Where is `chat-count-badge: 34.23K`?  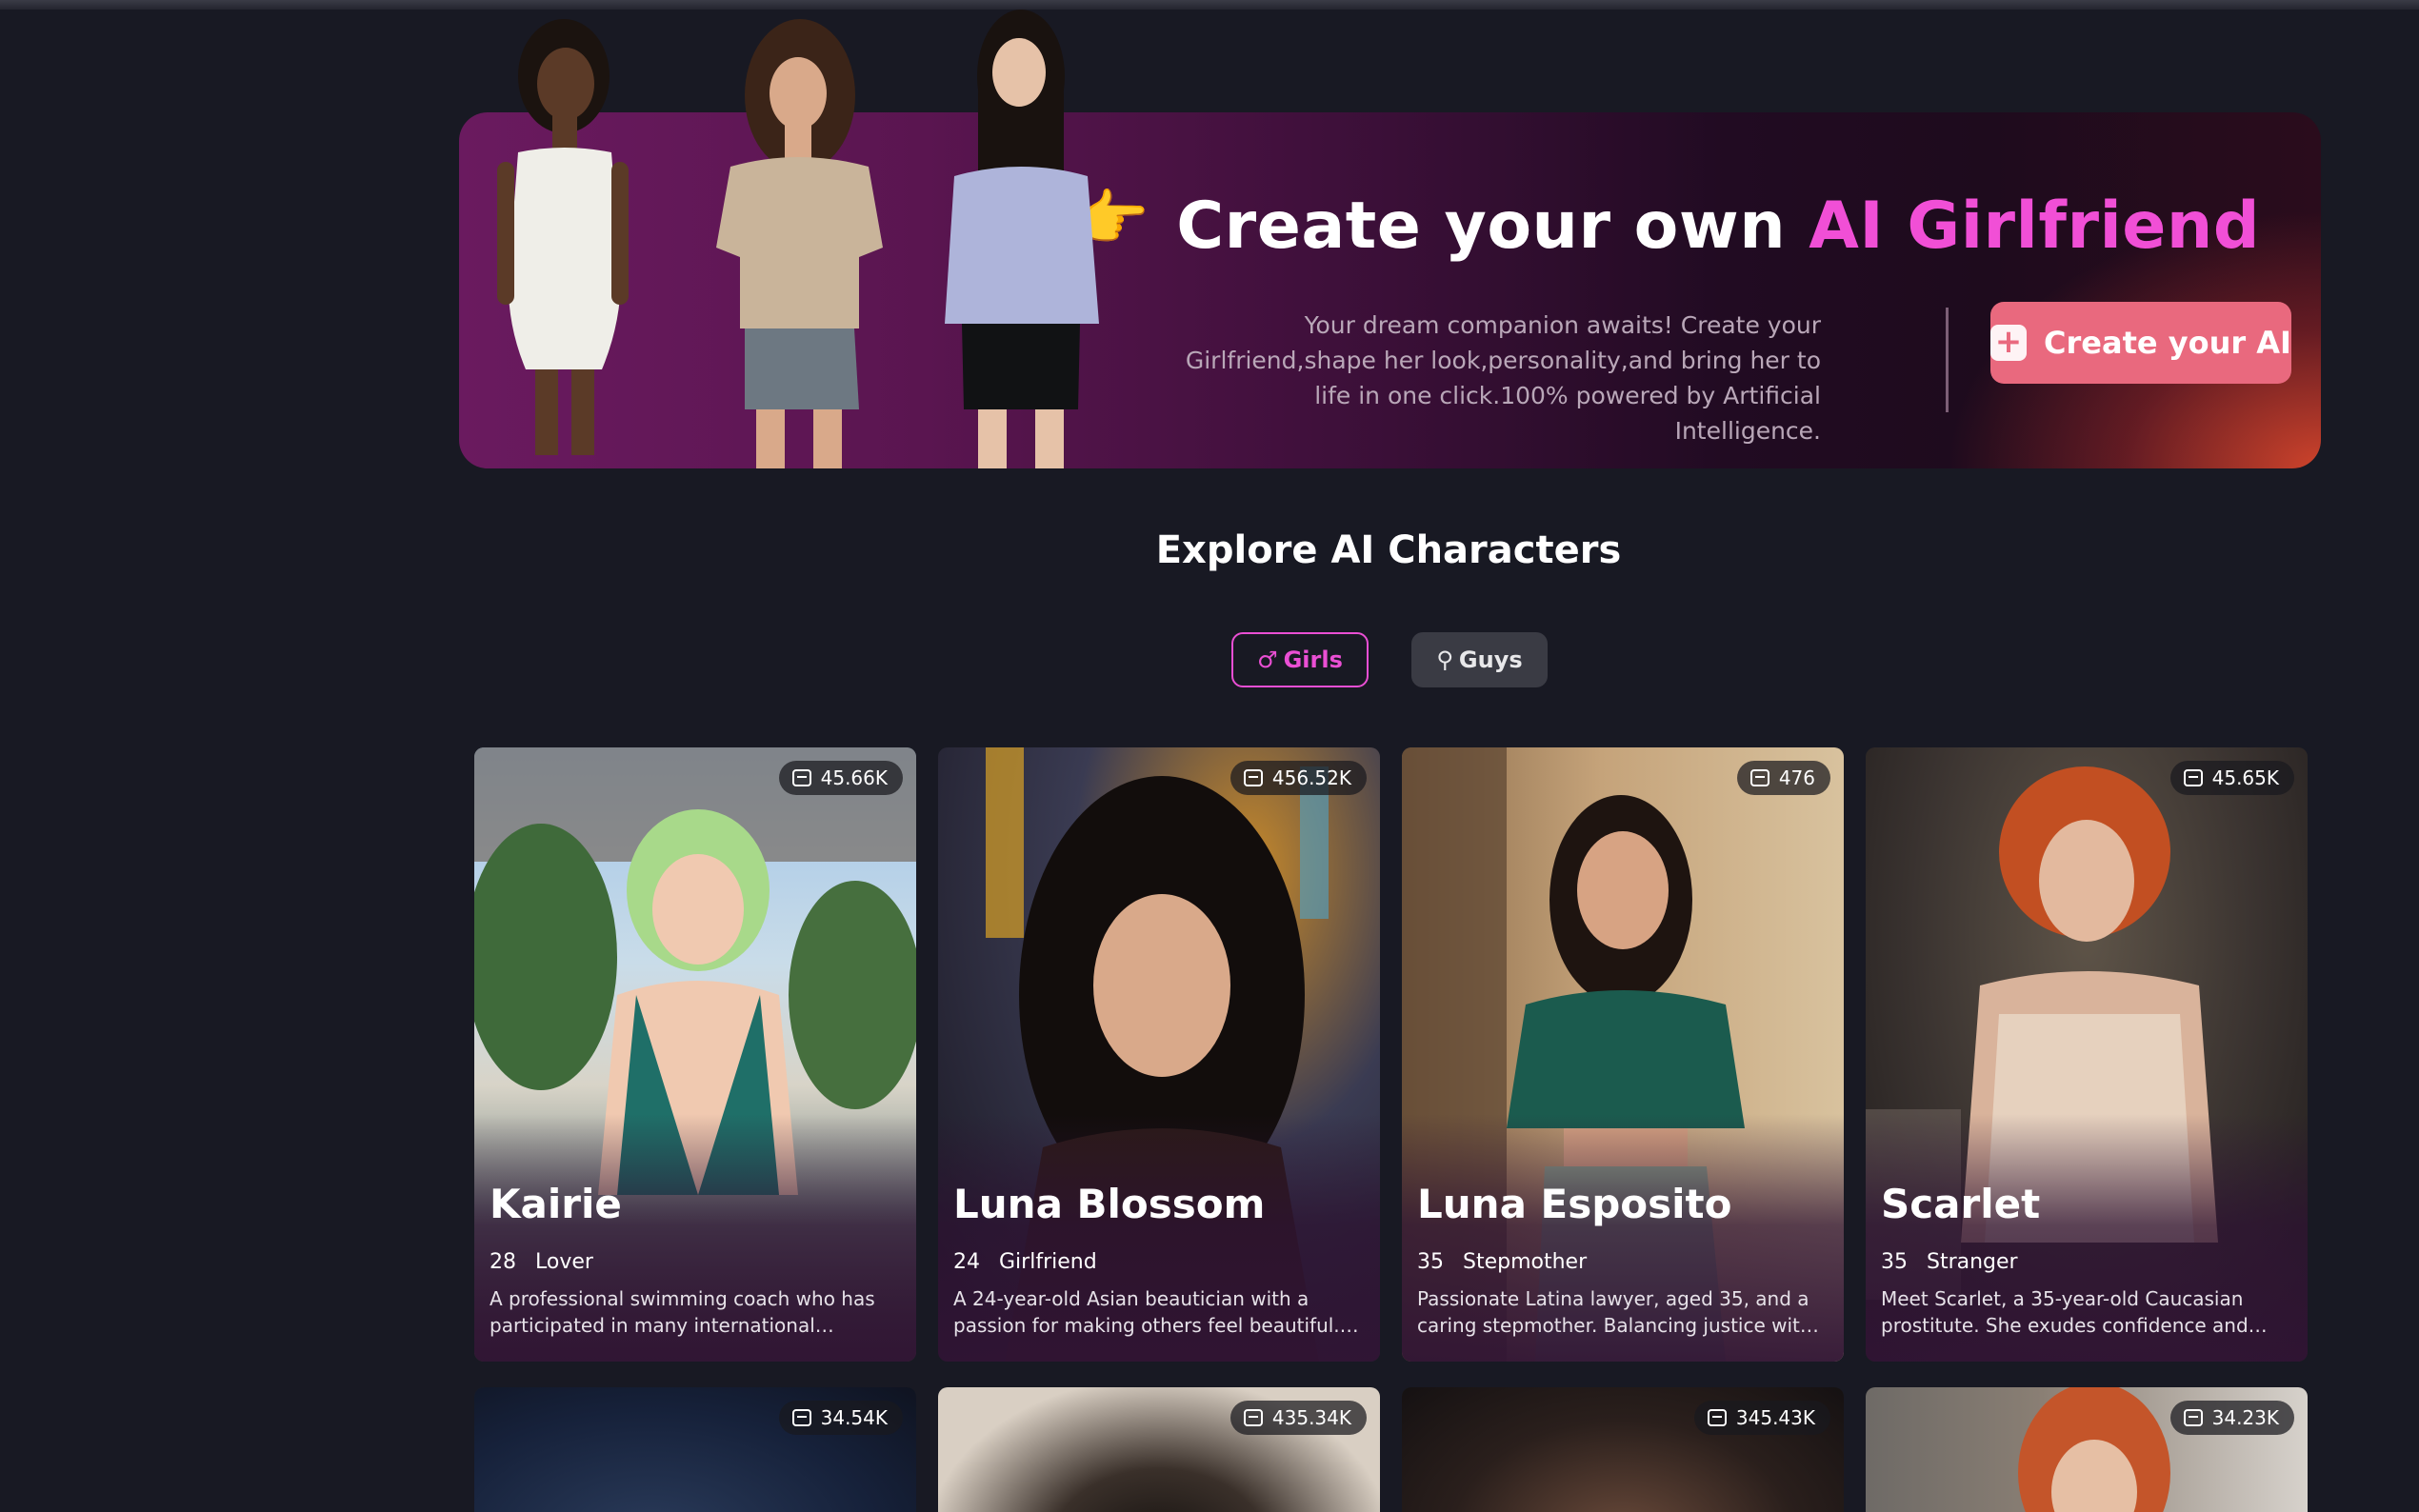 chat-count-badge: 34.23K is located at coordinates (2231, 1418).